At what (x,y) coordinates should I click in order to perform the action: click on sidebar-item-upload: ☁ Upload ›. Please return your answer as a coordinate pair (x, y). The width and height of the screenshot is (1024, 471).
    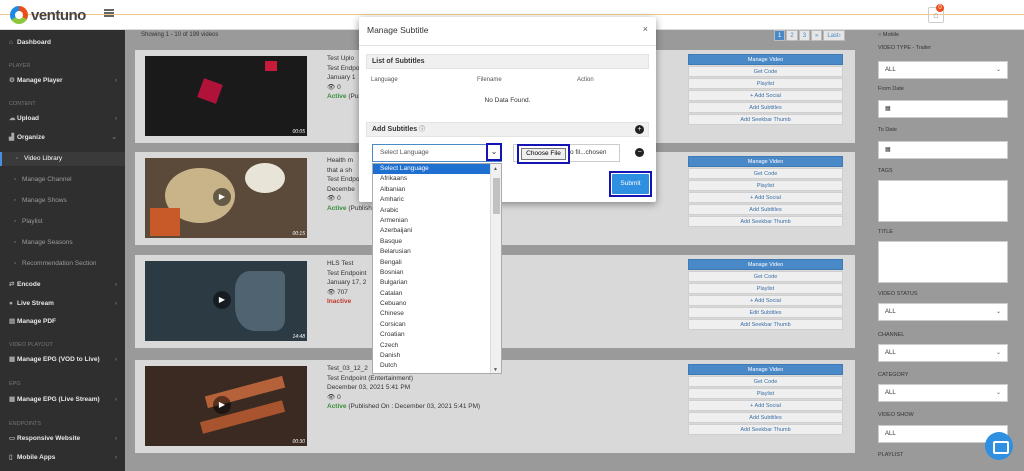
    Looking at the image, I should click on (62, 119).